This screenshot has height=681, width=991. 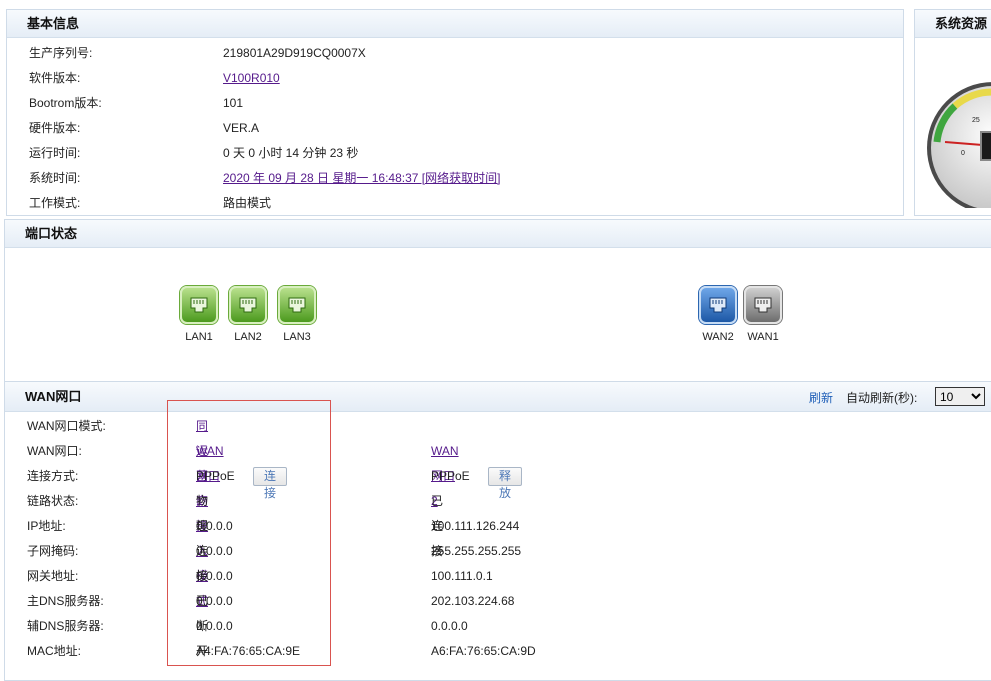 I want to click on gauge-tick-0: 0, so click(x=963, y=153).